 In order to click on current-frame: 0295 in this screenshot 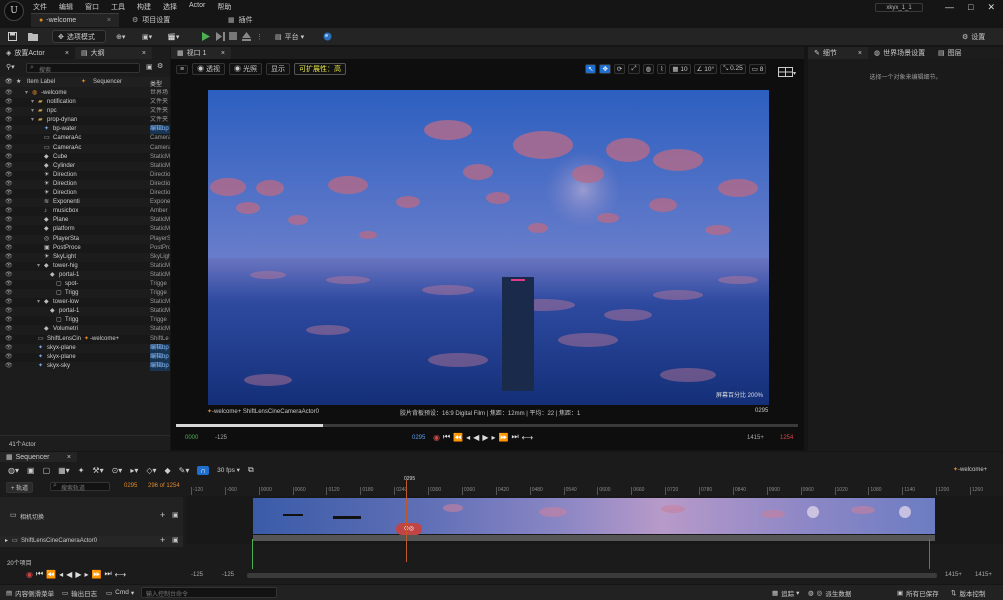, I will do `click(418, 438)`.